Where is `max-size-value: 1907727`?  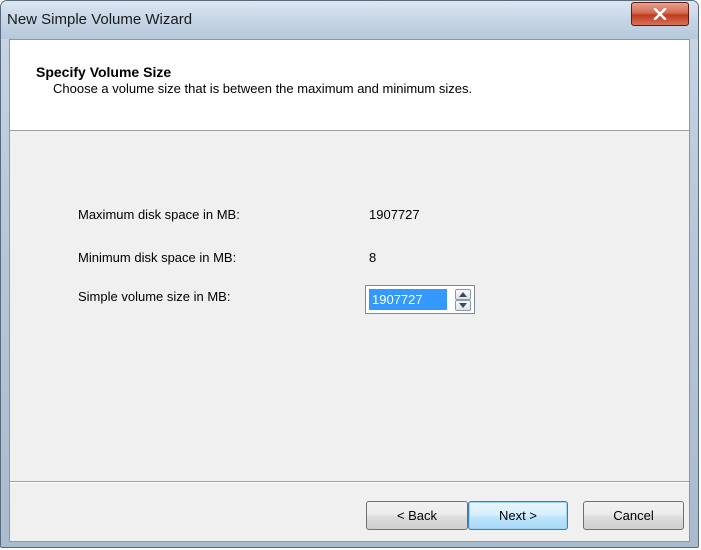 max-size-value: 1907727 is located at coordinates (394, 214).